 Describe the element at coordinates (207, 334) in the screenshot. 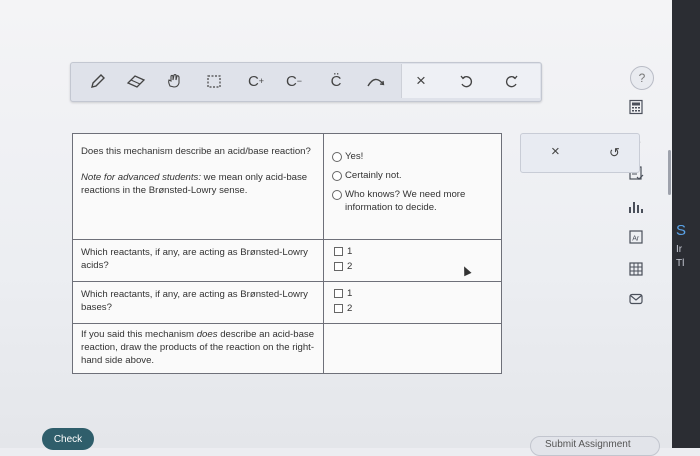

I see `question-emphasis: does` at that location.